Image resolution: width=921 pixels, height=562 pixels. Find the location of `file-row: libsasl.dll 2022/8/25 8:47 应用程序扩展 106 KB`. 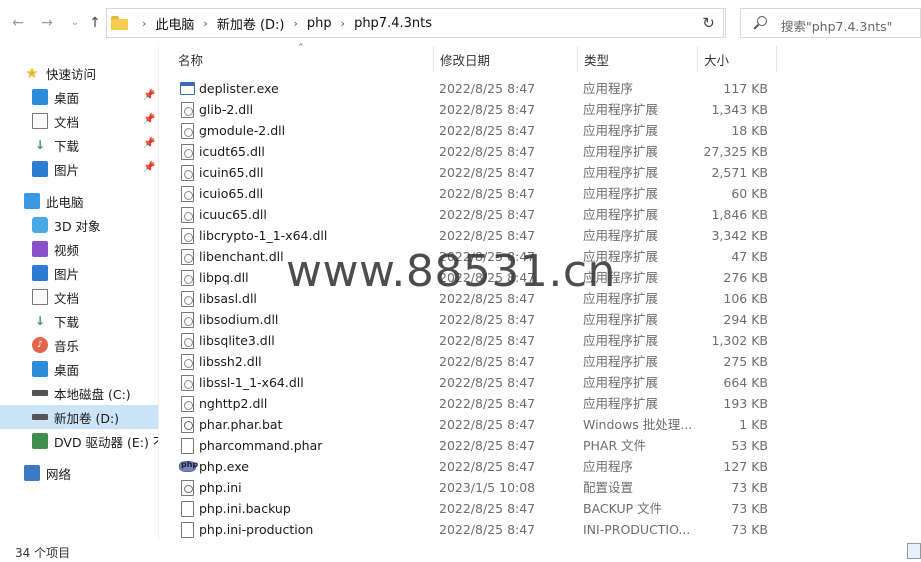

file-row: libsasl.dll 2022/8/25 8:47 应用程序扩展 106 KB is located at coordinates (474, 298).